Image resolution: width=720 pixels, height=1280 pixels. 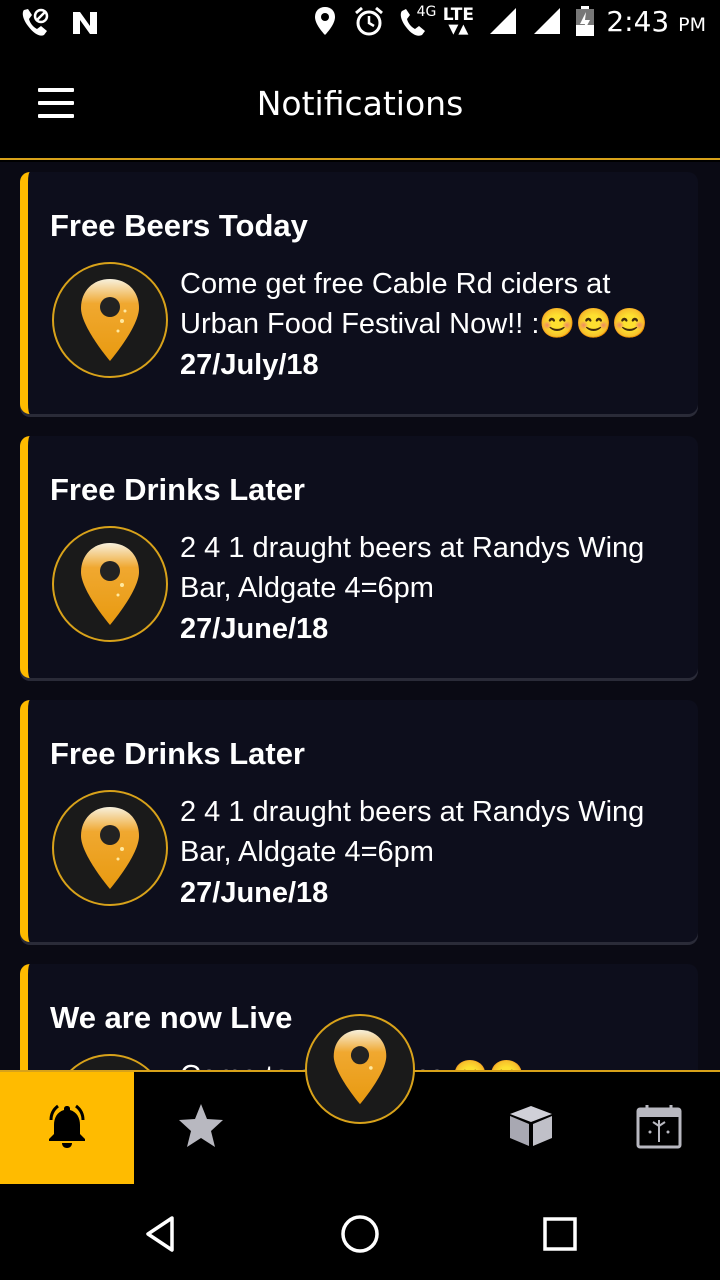 I want to click on lte-label: LTE ▼▲, so click(x=458, y=21).